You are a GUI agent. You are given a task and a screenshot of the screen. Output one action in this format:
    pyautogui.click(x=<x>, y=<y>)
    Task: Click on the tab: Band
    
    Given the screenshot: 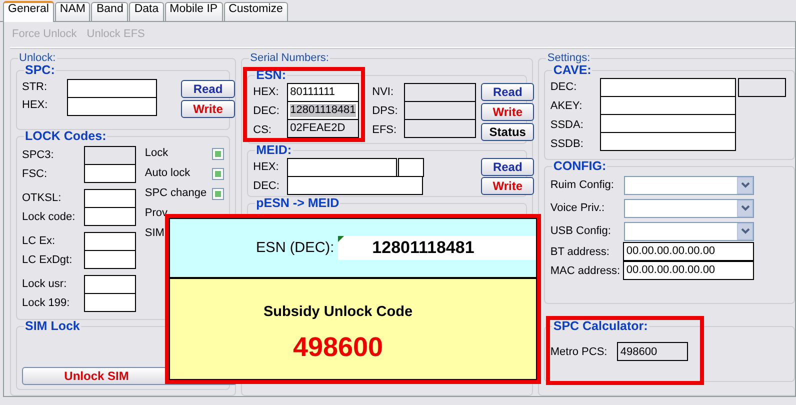 What is the action you would take?
    pyautogui.click(x=109, y=11)
    